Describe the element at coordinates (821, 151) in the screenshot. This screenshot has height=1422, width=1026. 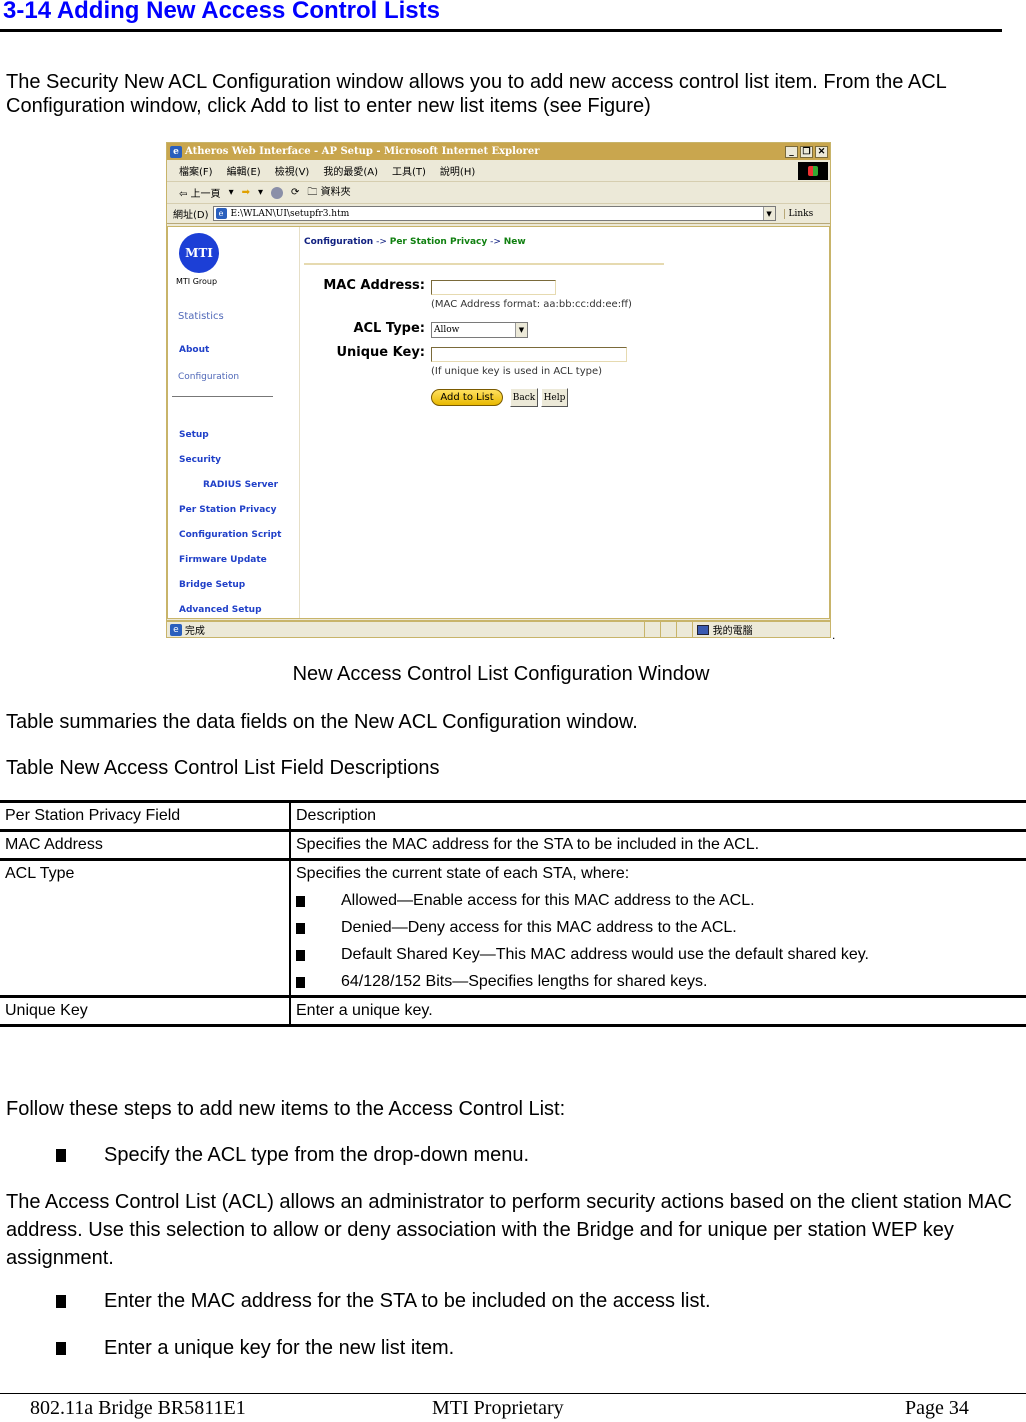
I see `close-button: ✕` at that location.